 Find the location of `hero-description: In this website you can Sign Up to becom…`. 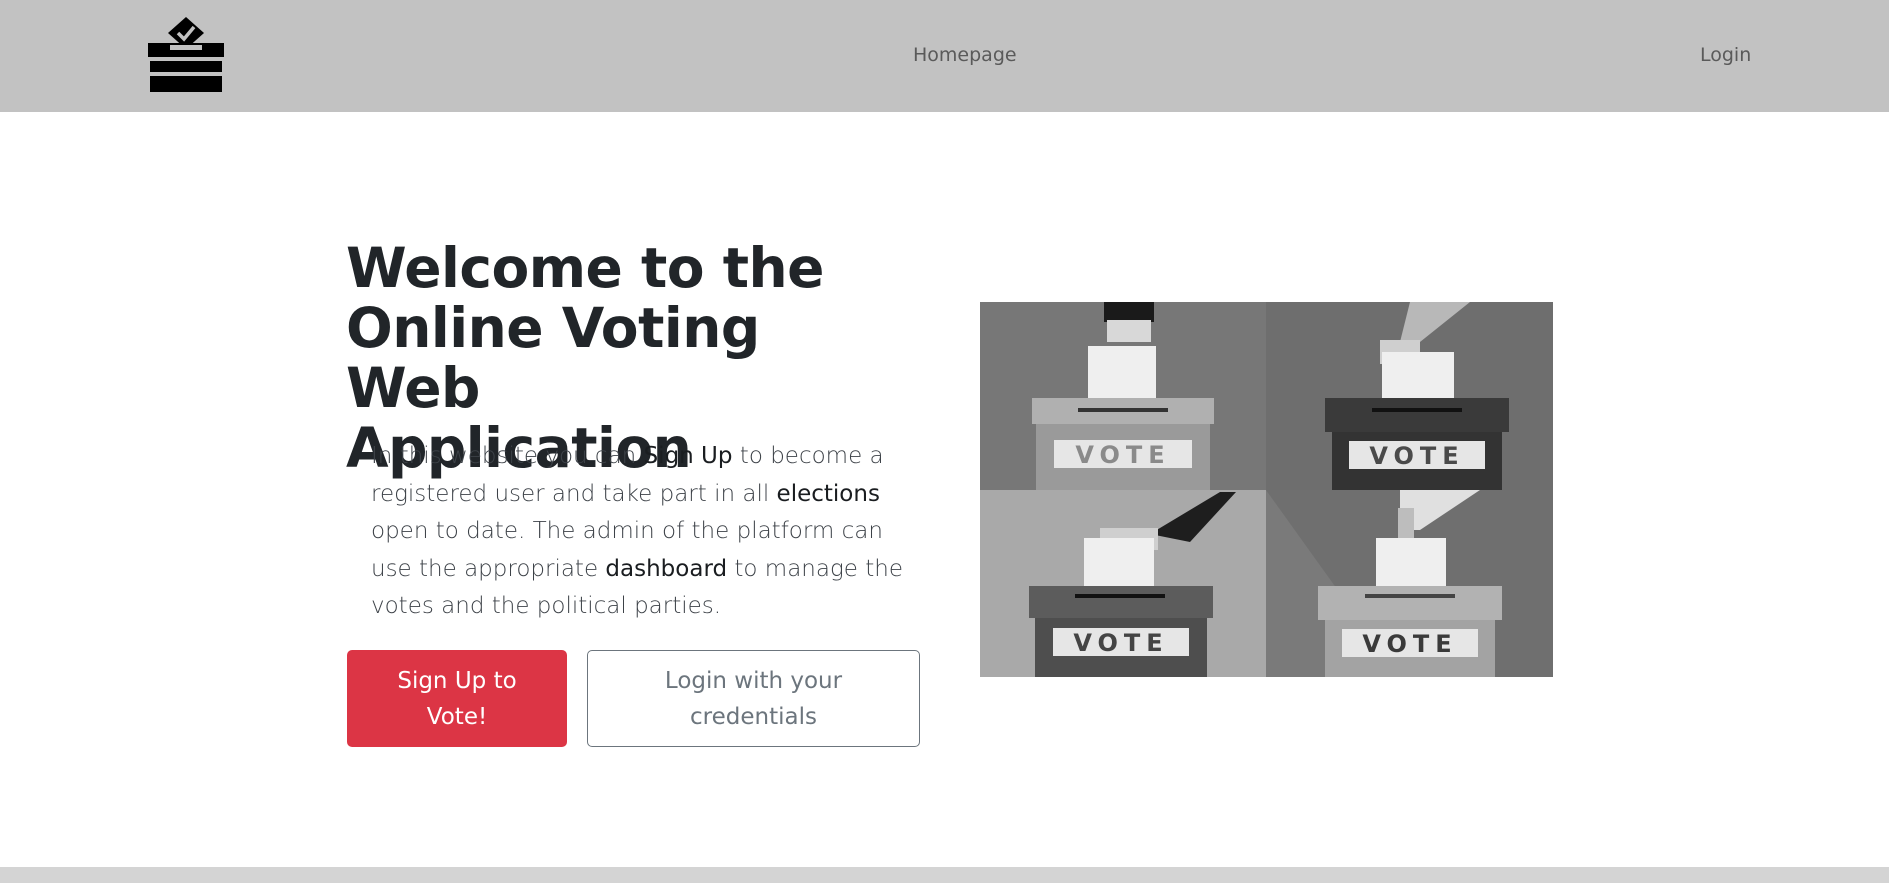

hero-description: In this website you can Sign Up to becom… is located at coordinates (641, 532).